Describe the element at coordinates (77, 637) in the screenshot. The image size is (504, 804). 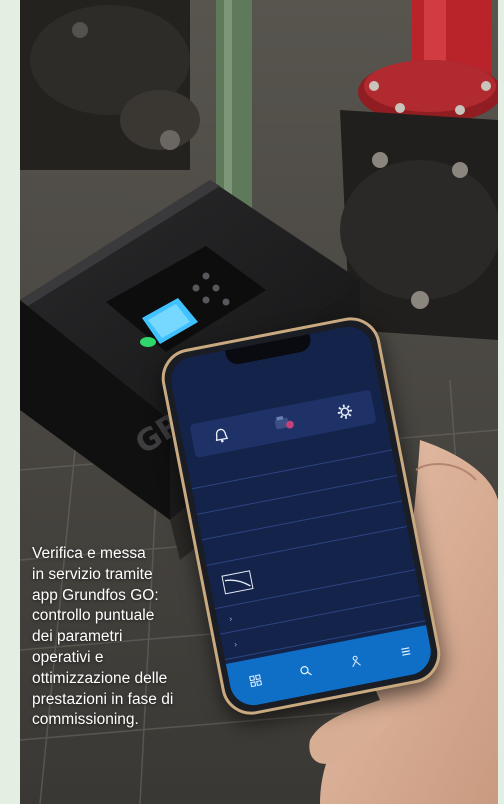
I see `caption-line: dei parametri` at that location.